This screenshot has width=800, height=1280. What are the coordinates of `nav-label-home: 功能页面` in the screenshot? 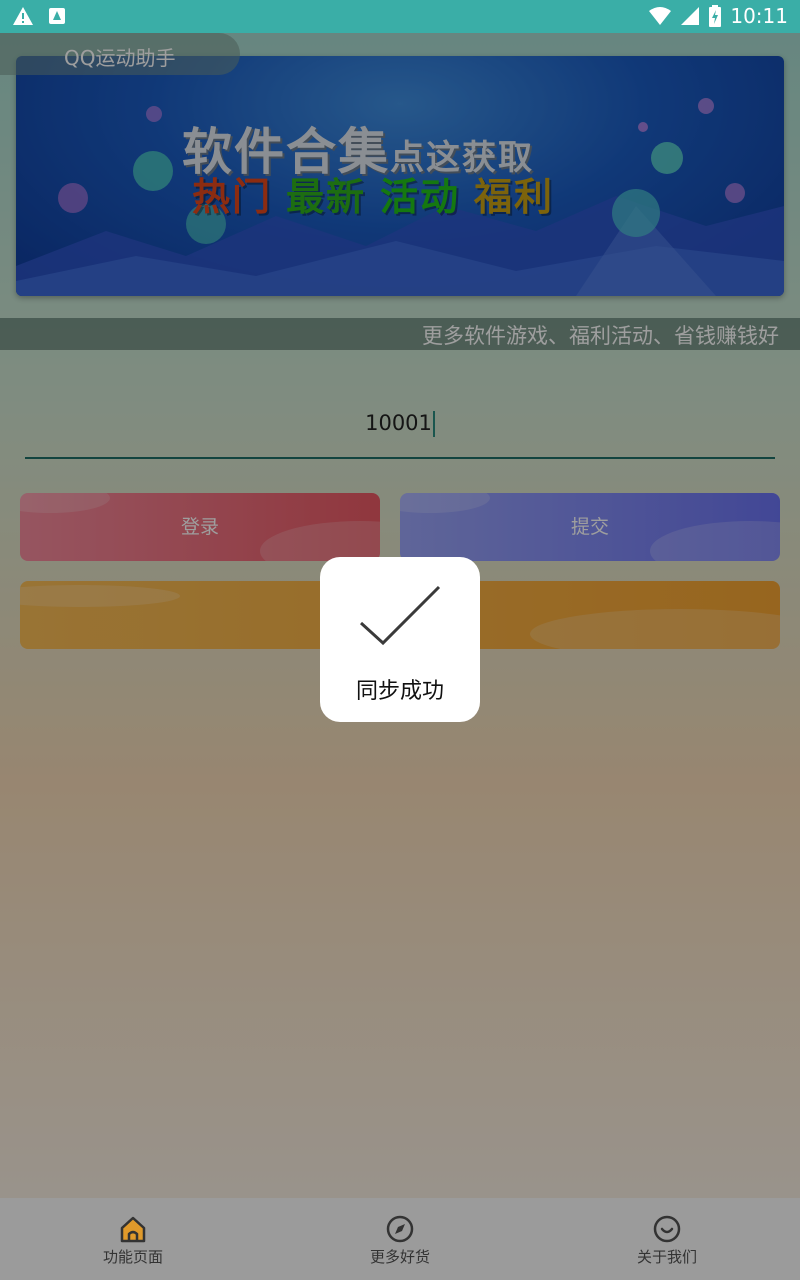 It's located at (132, 1257).